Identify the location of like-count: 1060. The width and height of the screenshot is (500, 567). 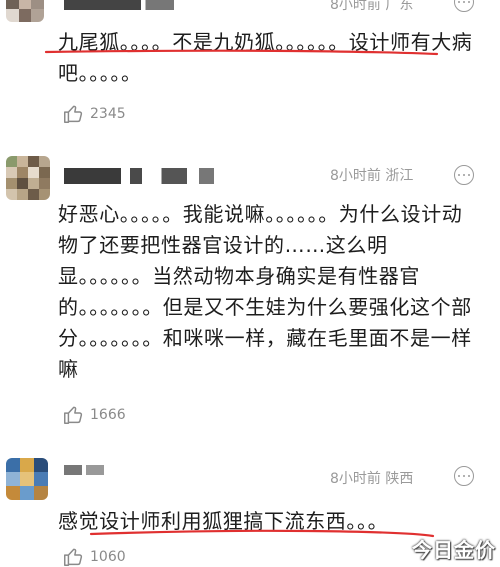
(108, 557).